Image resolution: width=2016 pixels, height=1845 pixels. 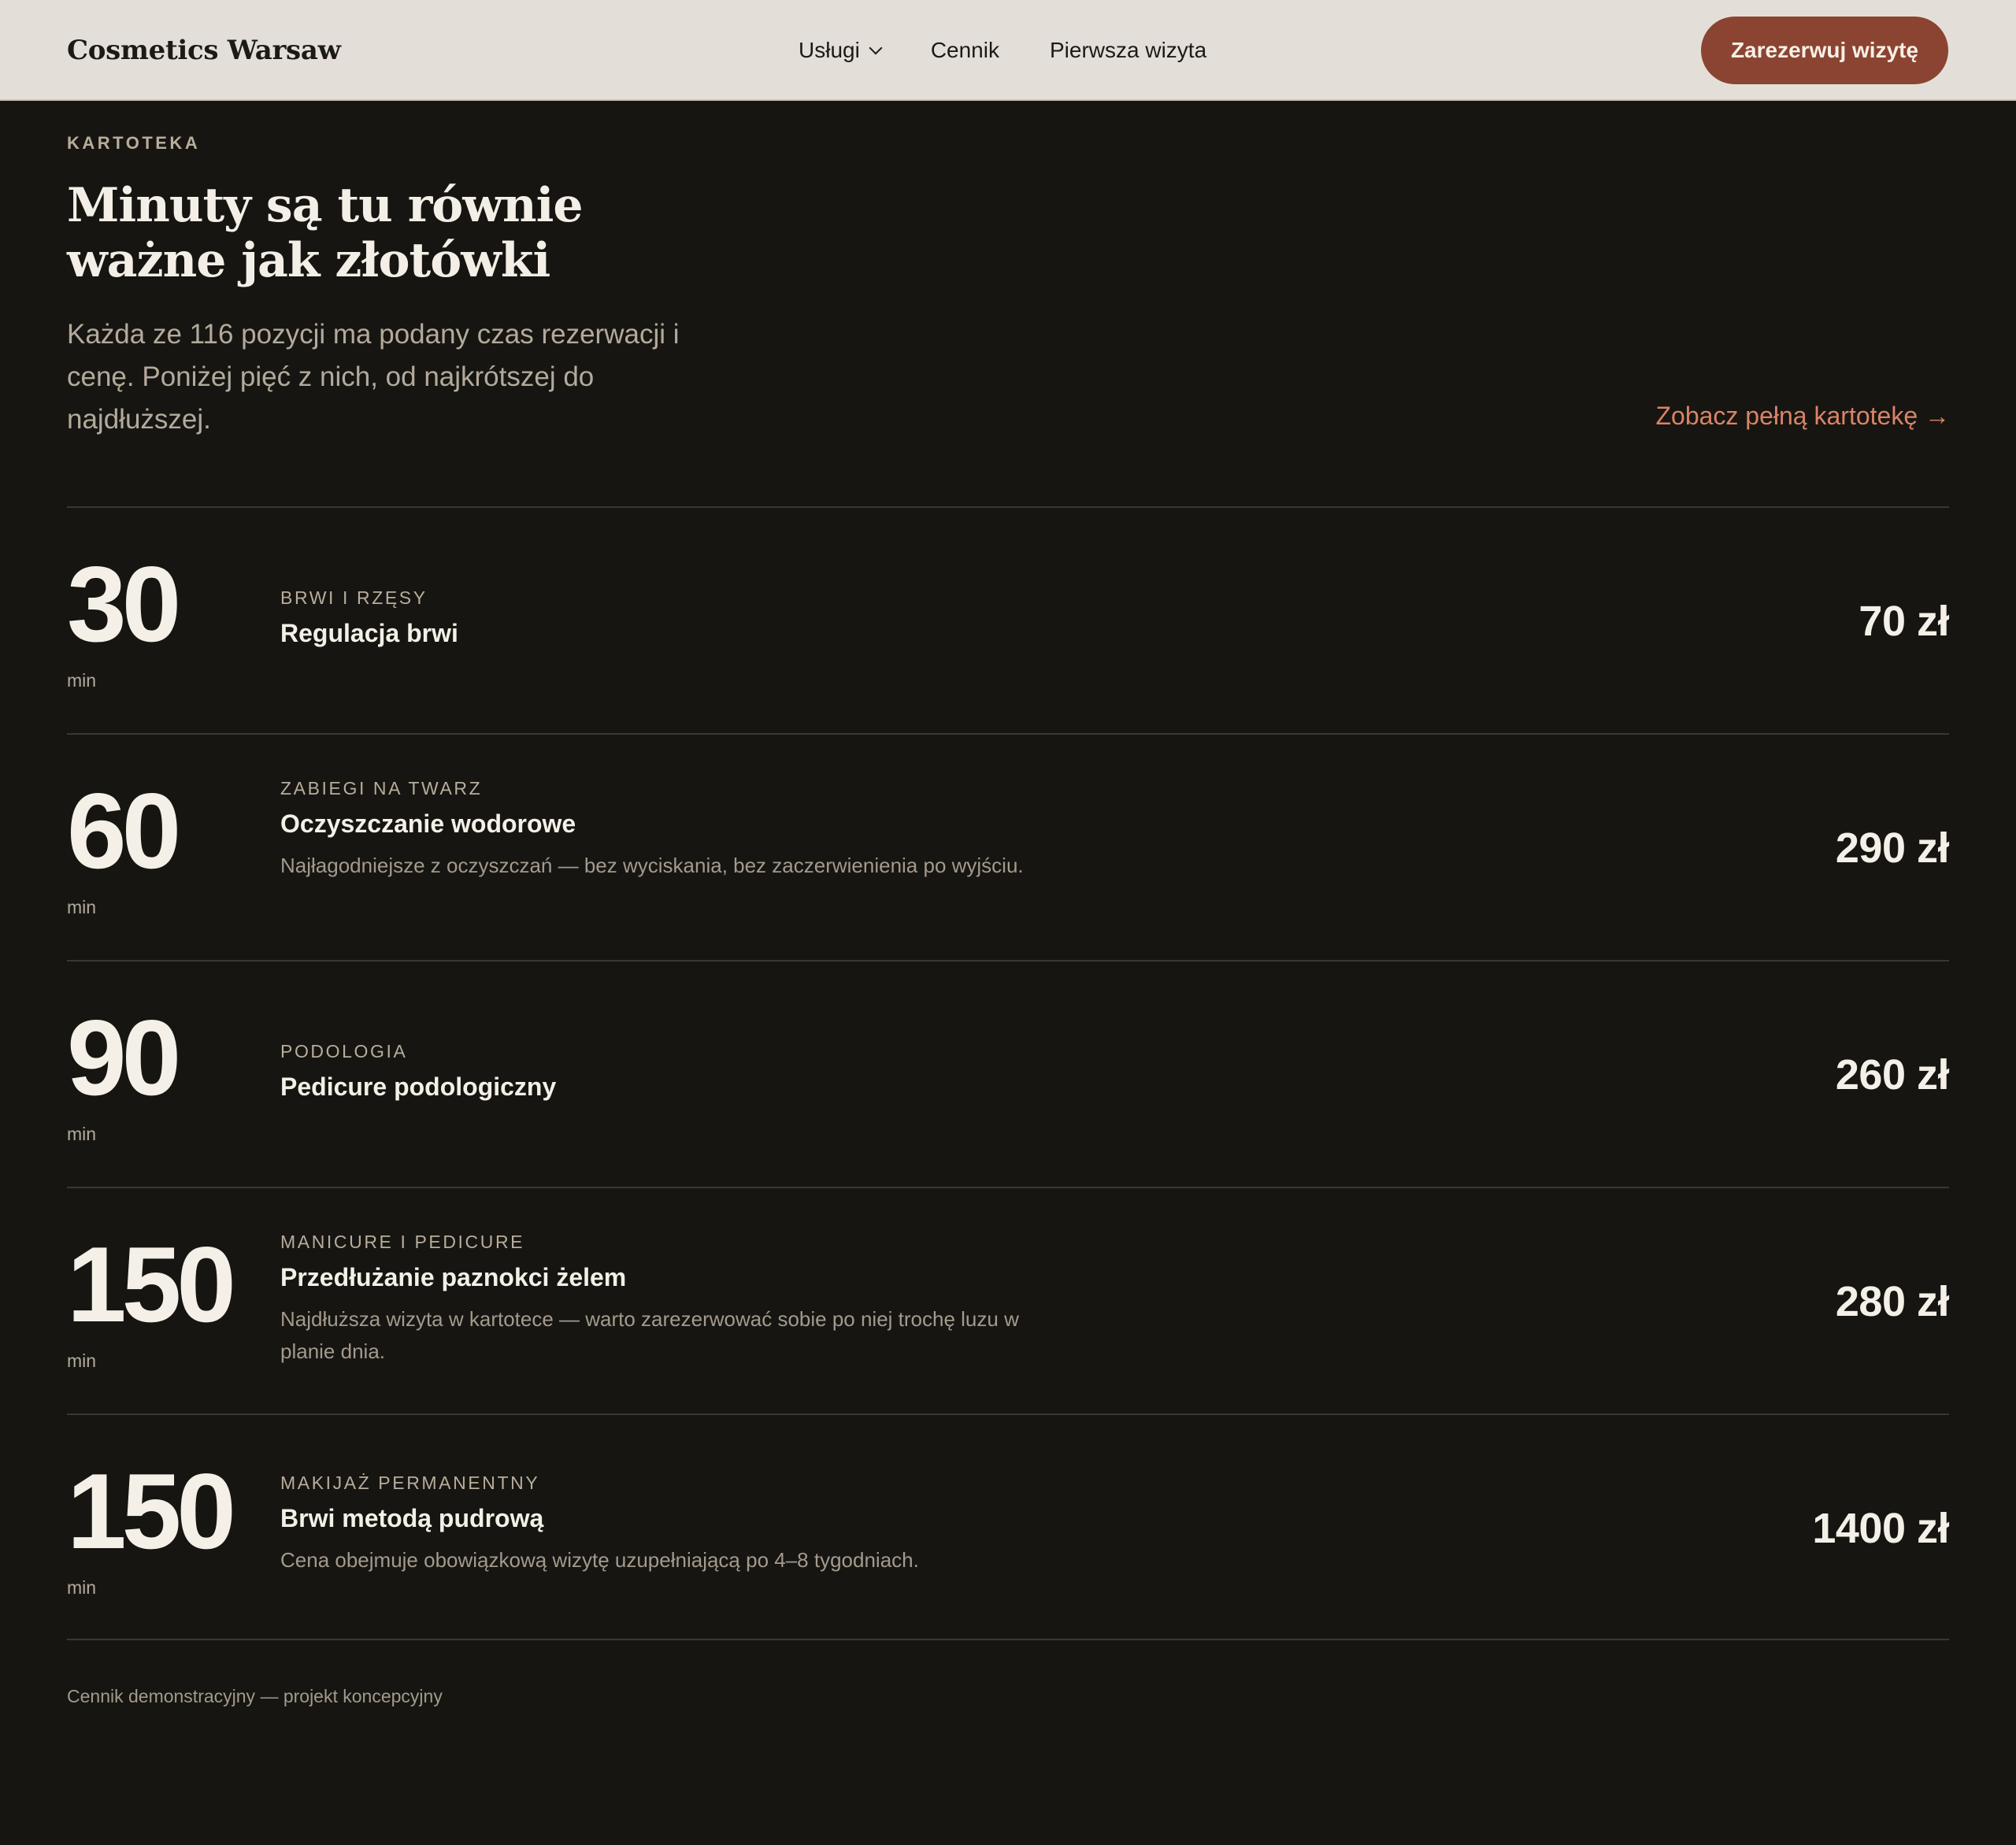 I want to click on service-name: Pedicure podologiczny, so click(x=418, y=1087).